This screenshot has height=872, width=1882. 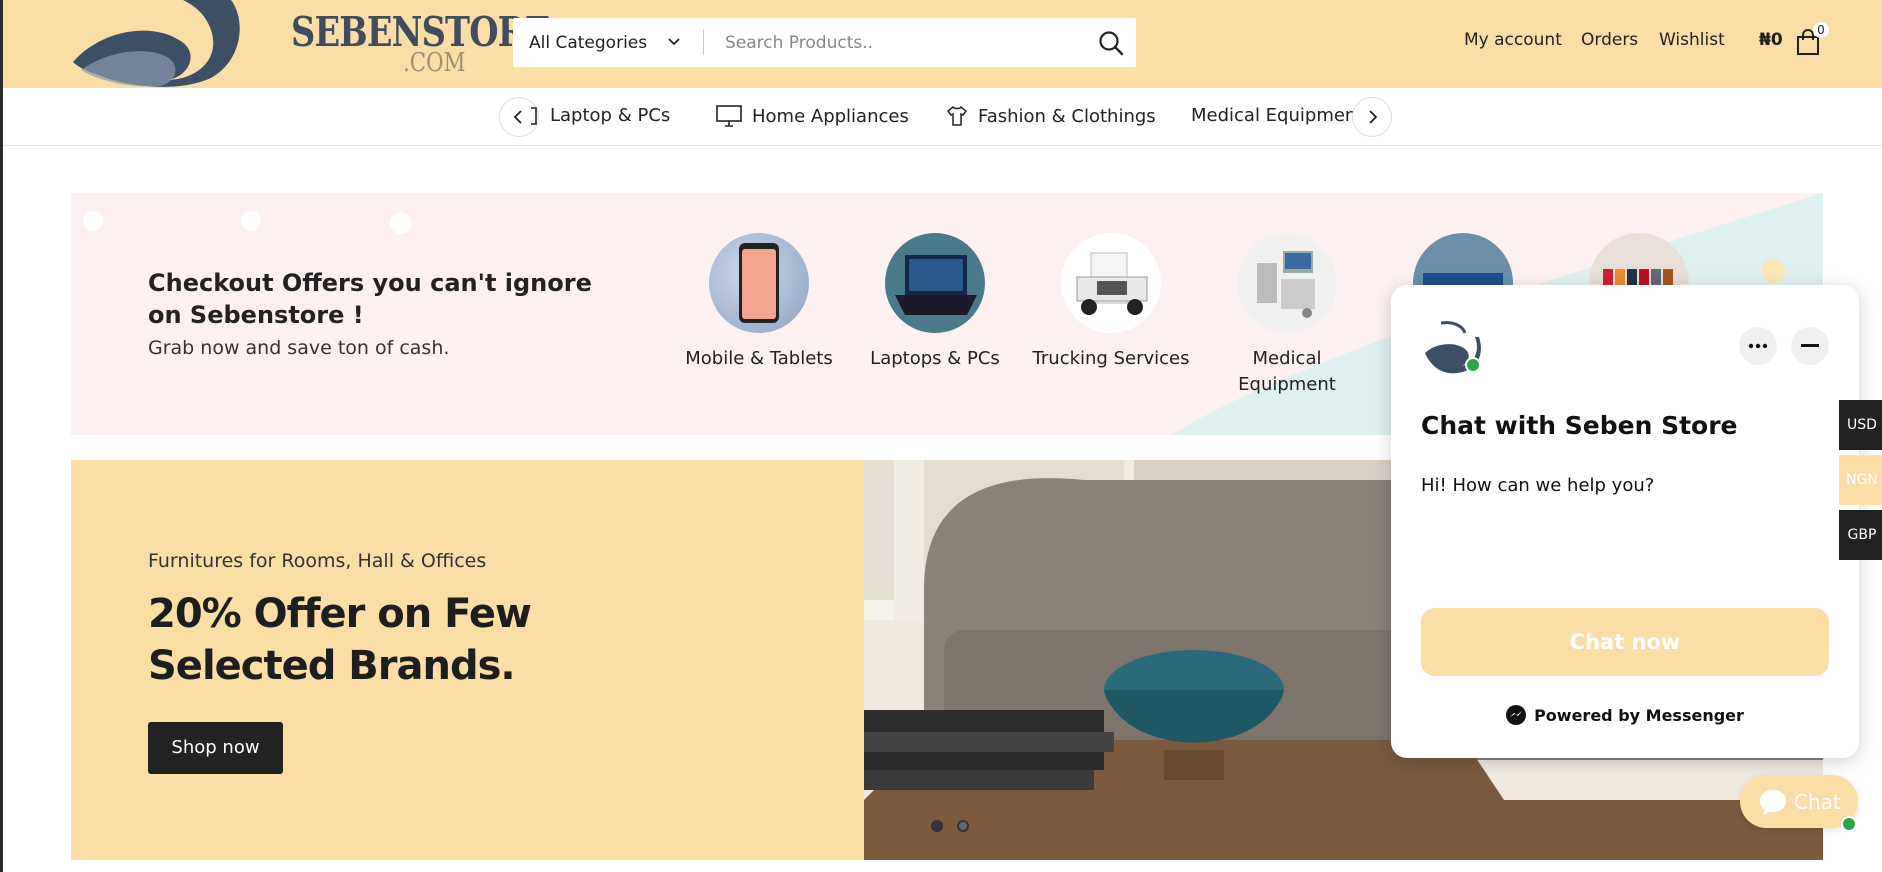 I want to click on chat-minimize-button, so click(x=1810, y=346).